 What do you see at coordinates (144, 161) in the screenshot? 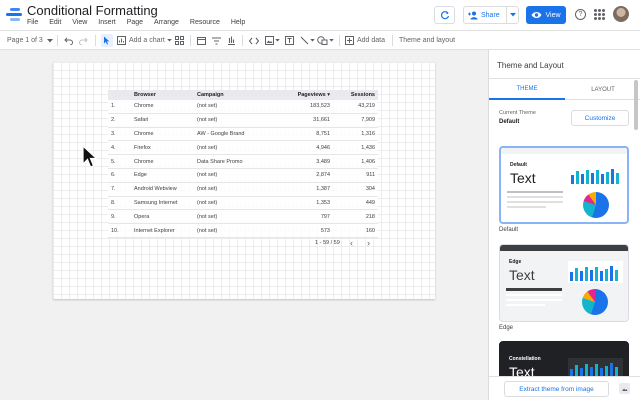
I see `table-cell-browser: Chrome` at bounding box center [144, 161].